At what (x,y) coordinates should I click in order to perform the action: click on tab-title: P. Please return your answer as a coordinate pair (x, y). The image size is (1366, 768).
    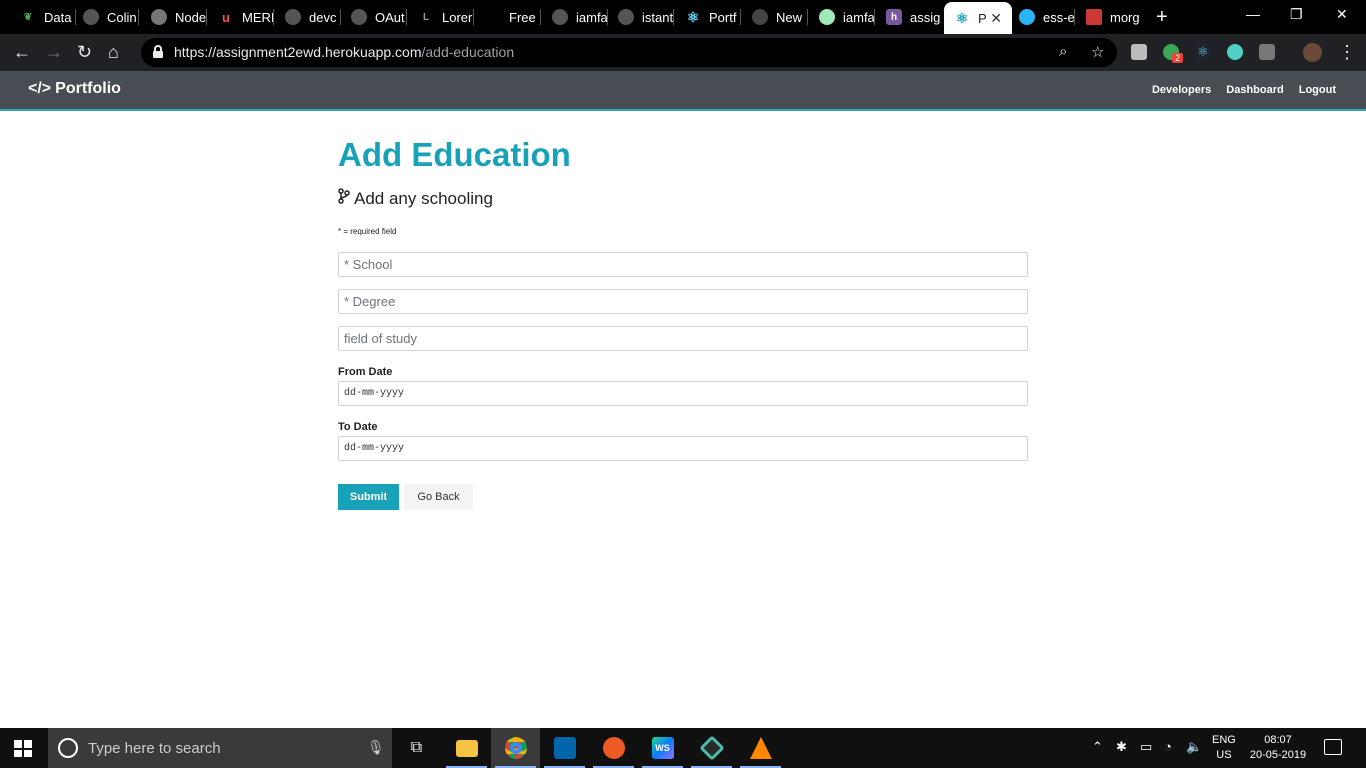
    Looking at the image, I should click on (982, 18).